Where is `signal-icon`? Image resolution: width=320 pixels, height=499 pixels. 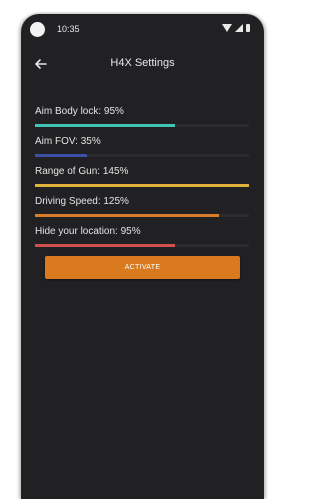 signal-icon is located at coordinates (239, 28).